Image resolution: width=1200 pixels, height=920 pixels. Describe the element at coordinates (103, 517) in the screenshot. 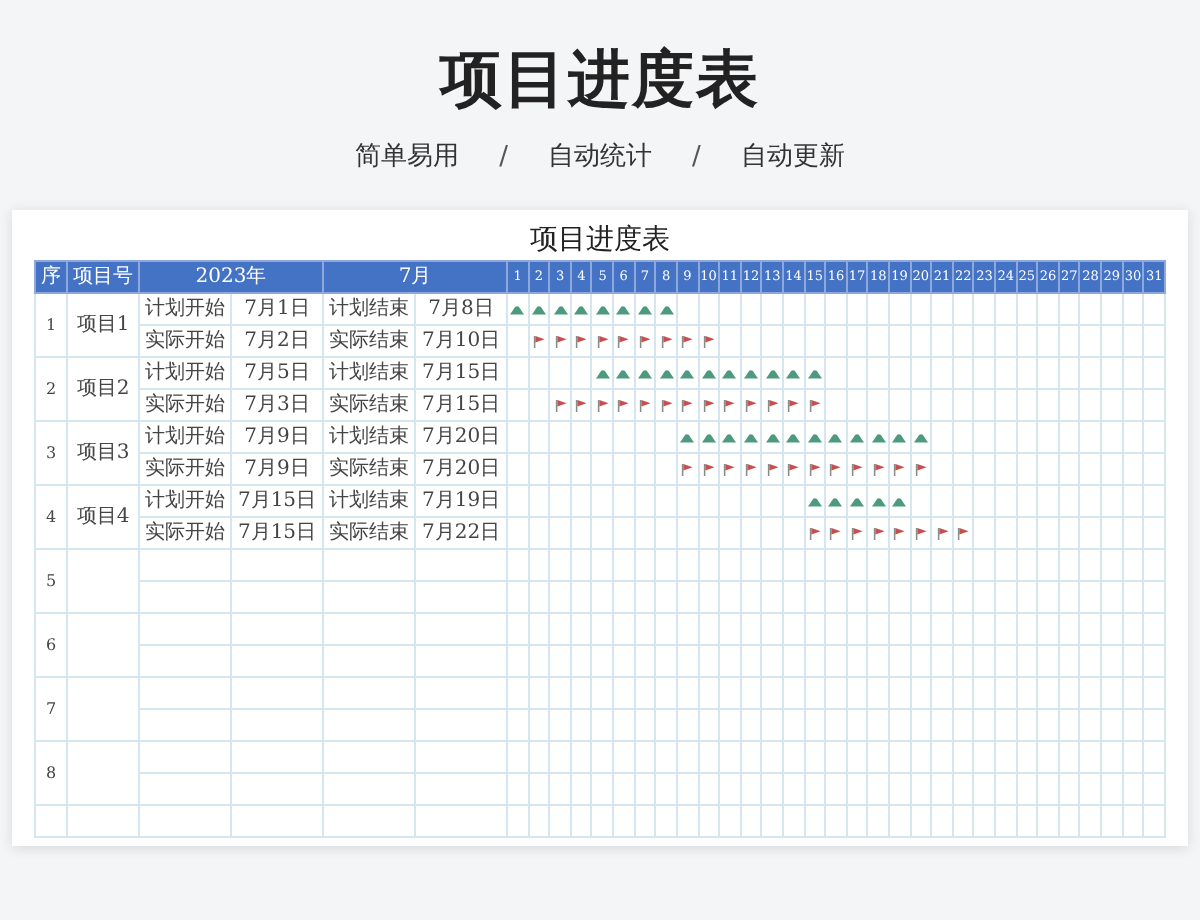

I see `project-name-cell: 项目4` at that location.